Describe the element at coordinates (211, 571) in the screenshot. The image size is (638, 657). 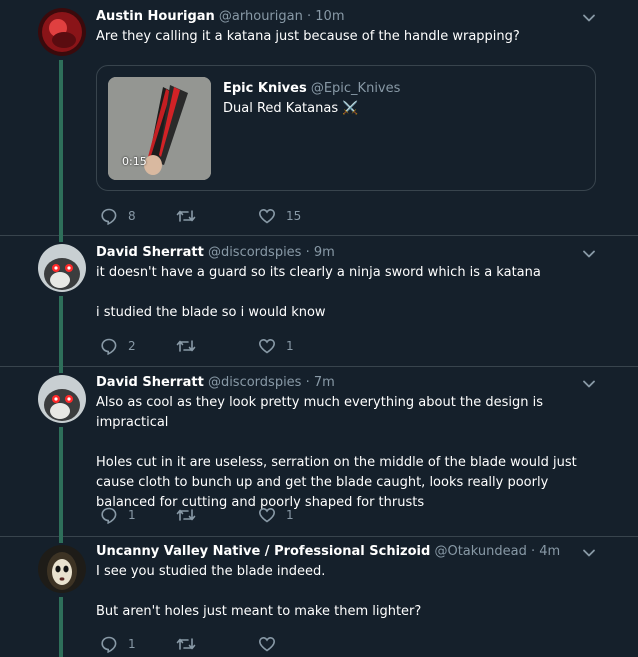
I see `tweet-paragraph: I see you studied the blade indeed.` at that location.